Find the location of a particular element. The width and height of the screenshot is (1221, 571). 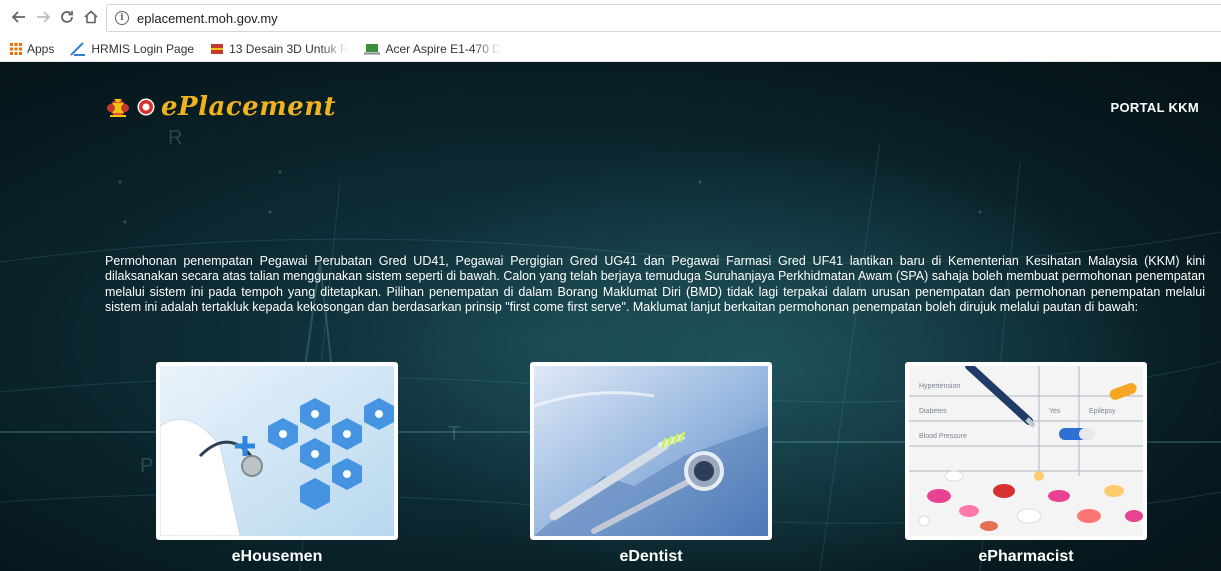

malaysia-crest-icon is located at coordinates (118, 108).